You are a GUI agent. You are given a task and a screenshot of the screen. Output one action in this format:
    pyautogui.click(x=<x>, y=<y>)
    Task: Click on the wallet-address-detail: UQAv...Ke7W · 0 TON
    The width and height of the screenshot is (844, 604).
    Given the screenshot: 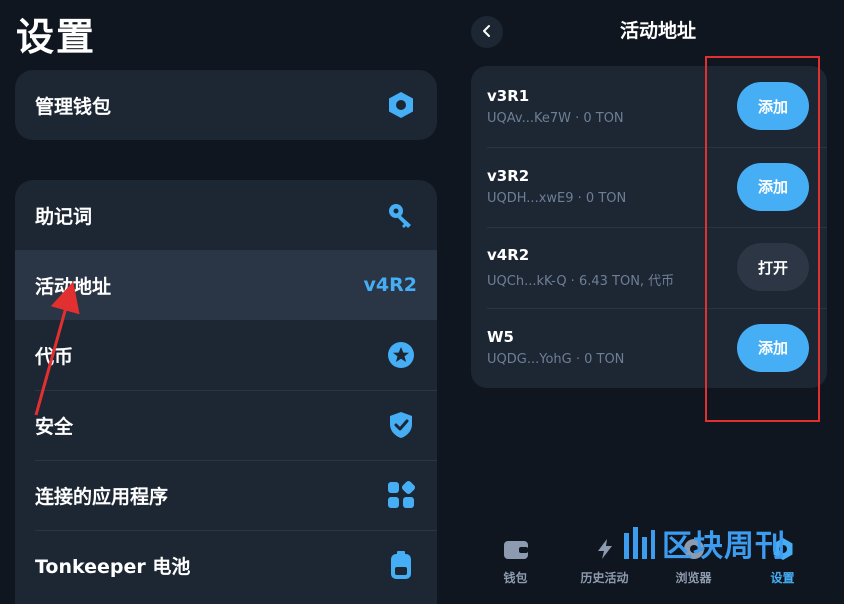 What is the action you would take?
    pyautogui.click(x=555, y=118)
    